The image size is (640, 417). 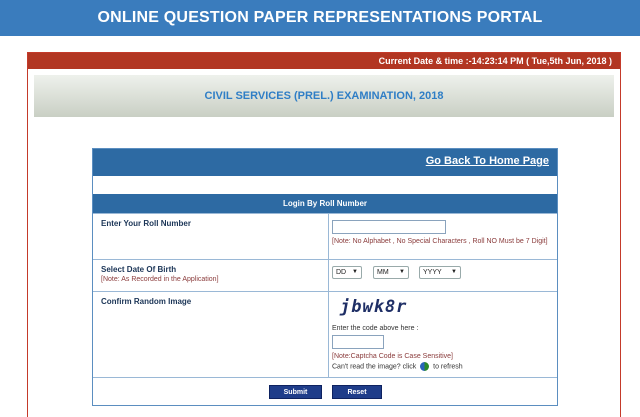 I want to click on captcha-prompt: Enter the code above here :, so click(x=375, y=328).